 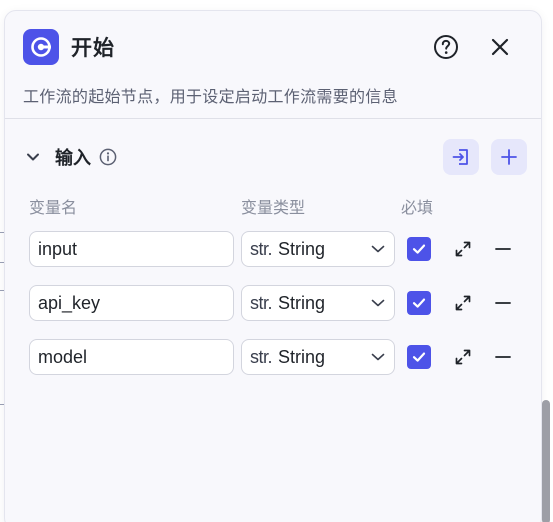 I want to click on panel-description: 工作流的起始节点，用于设定启动工作流需要的信息, so click(x=210, y=96).